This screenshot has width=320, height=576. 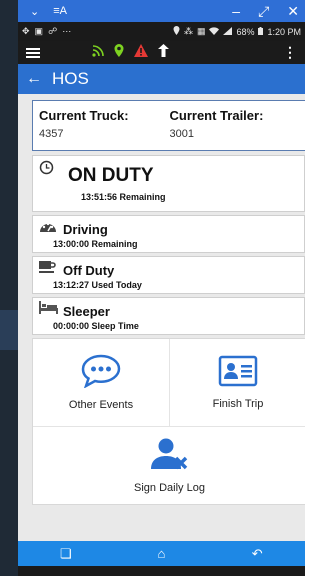 What do you see at coordinates (97, 285) in the screenshot?
I see `status-detail: 13:12:27 Used Today` at bounding box center [97, 285].